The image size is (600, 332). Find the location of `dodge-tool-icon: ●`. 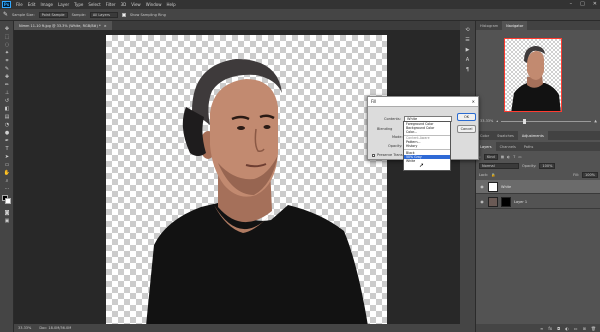

dodge-tool-icon: ● is located at coordinates (7, 132).